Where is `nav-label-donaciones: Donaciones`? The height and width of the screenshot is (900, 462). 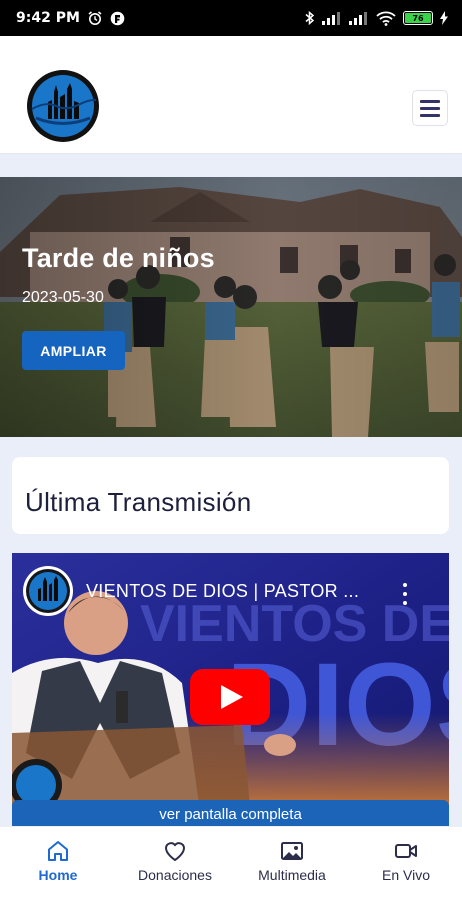
nav-label-donaciones: Donaciones is located at coordinates (175, 875).